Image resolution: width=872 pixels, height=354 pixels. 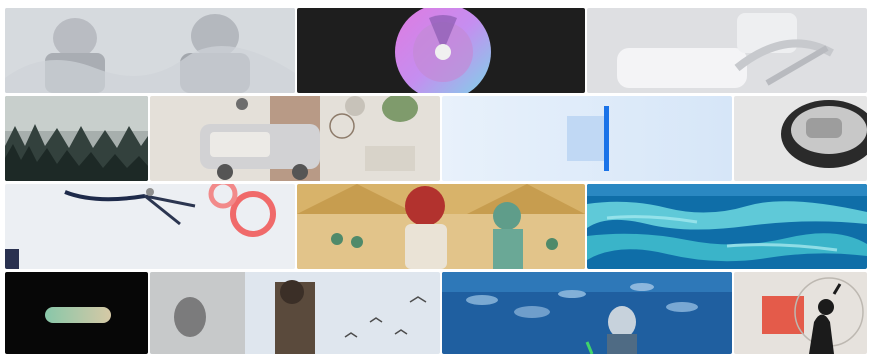 I want to click on collage-photo-icon, so click(x=800, y=313).